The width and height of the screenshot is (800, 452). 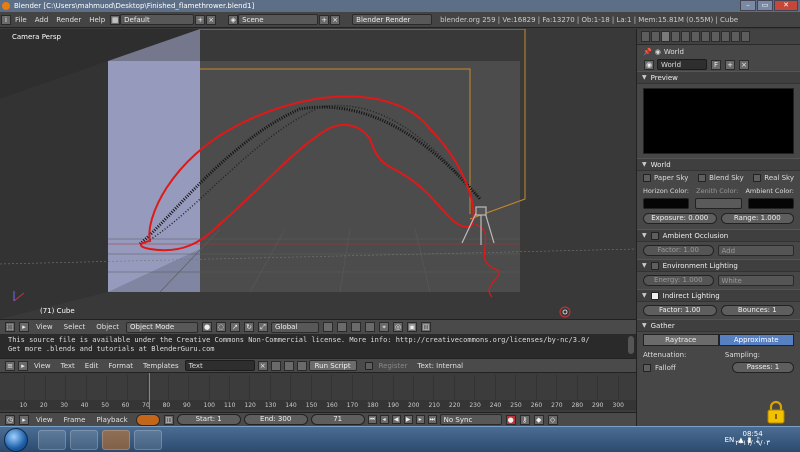 I want to click on world-unlink-button: ×, so click(x=744, y=64).